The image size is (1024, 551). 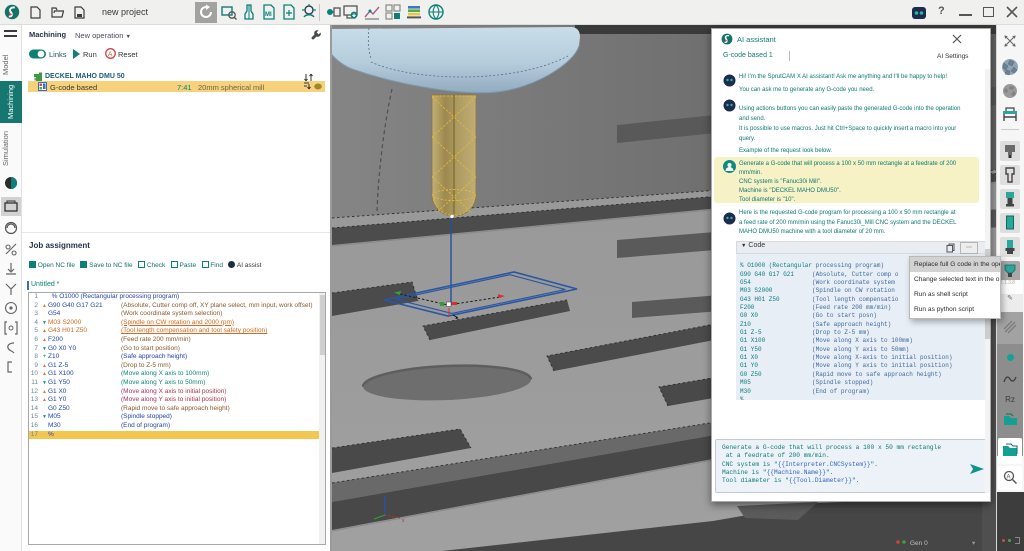 I want to click on svg-text: Gen 0, so click(x=919, y=543).